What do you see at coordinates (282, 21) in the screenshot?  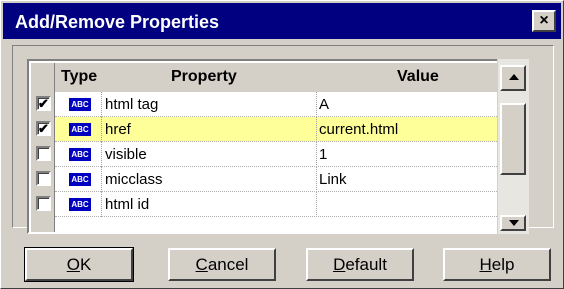 I see `title-bar: Add/Remove Properties ×` at bounding box center [282, 21].